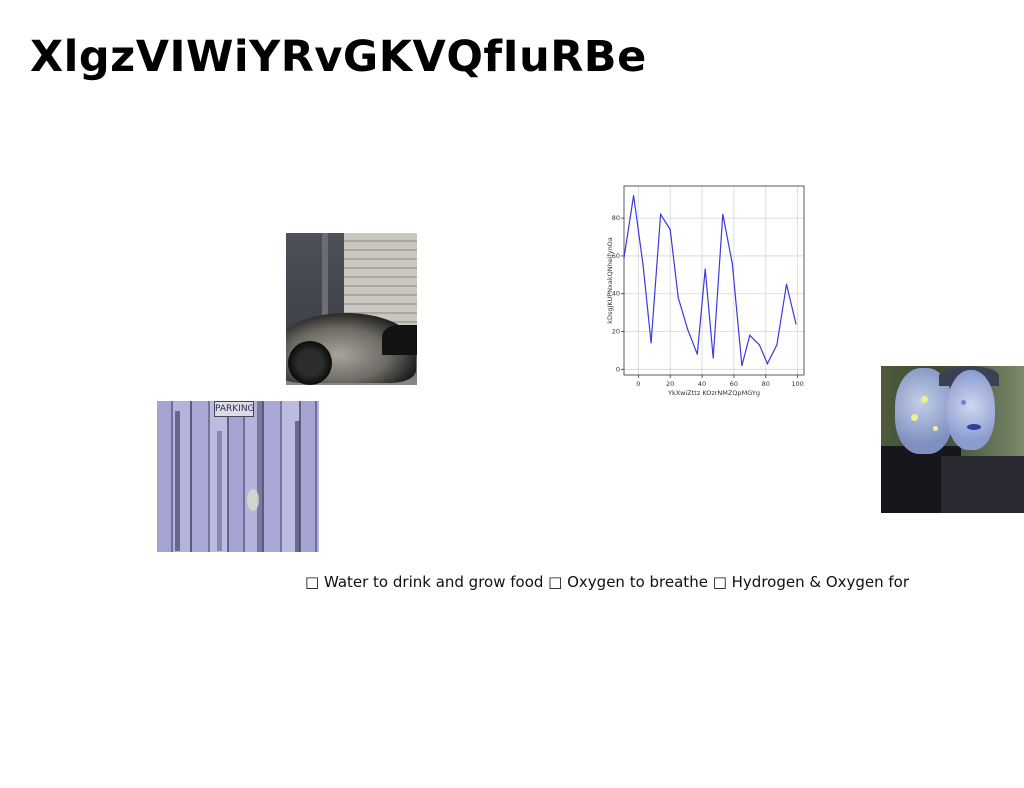 The width and height of the screenshot is (1024, 788). I want to click on x-tick-label: 0, so click(638, 384).